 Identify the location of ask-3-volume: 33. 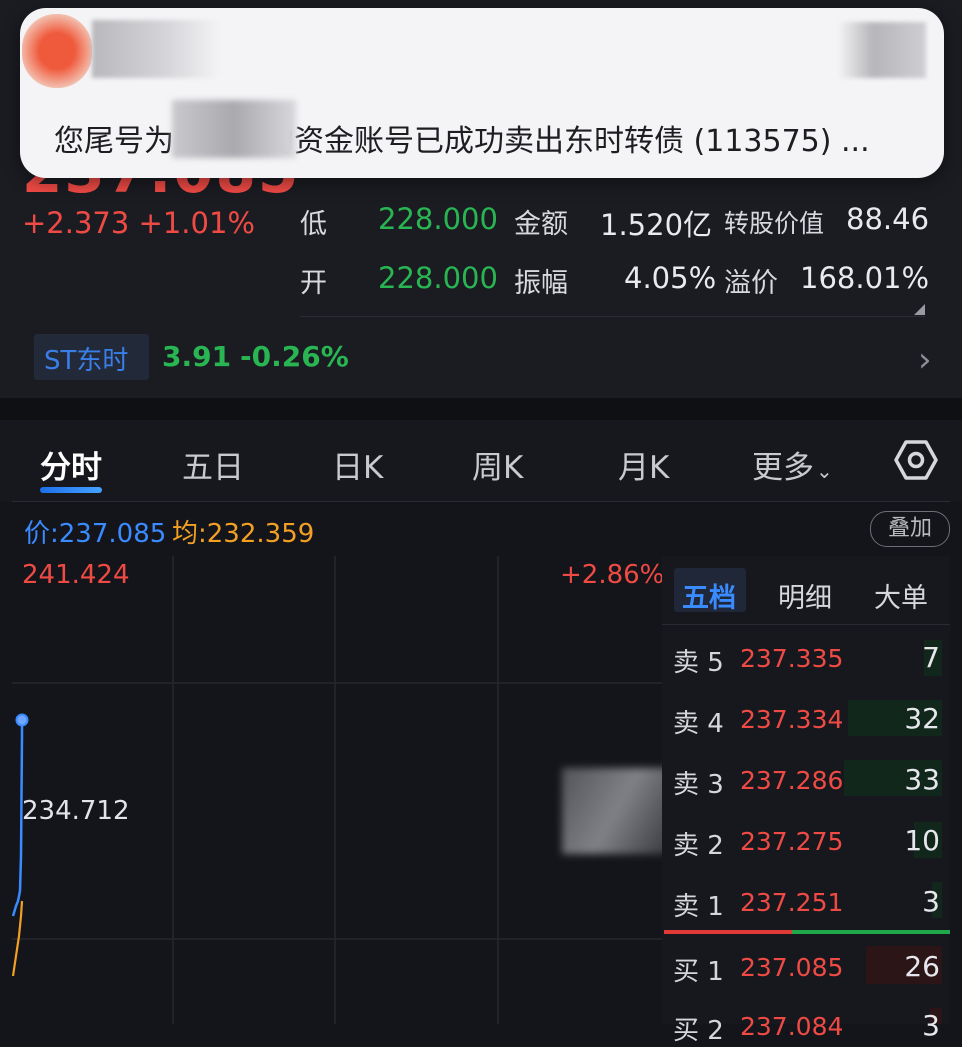
(922, 779).